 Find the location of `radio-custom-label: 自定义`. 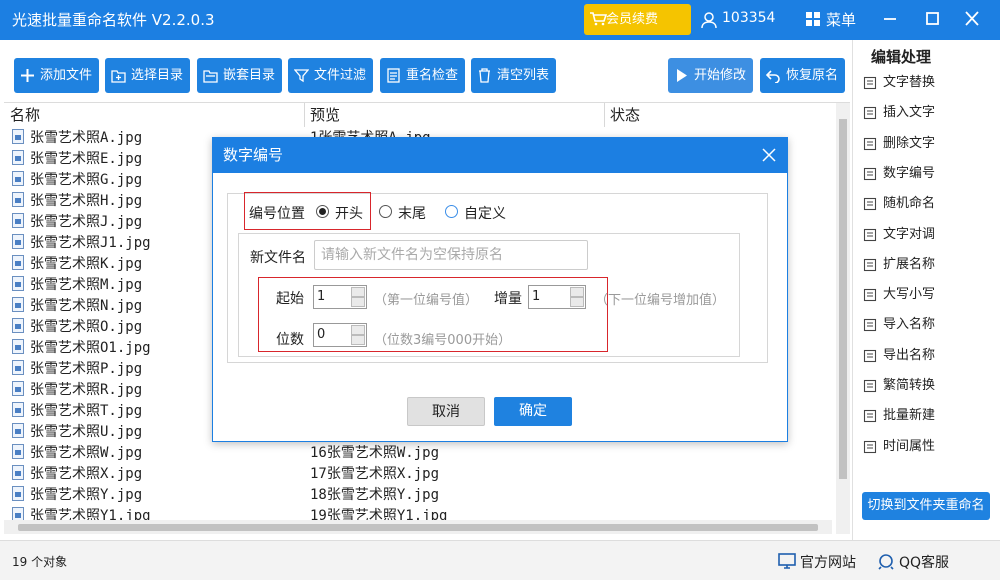

radio-custom-label: 自定义 is located at coordinates (485, 213).